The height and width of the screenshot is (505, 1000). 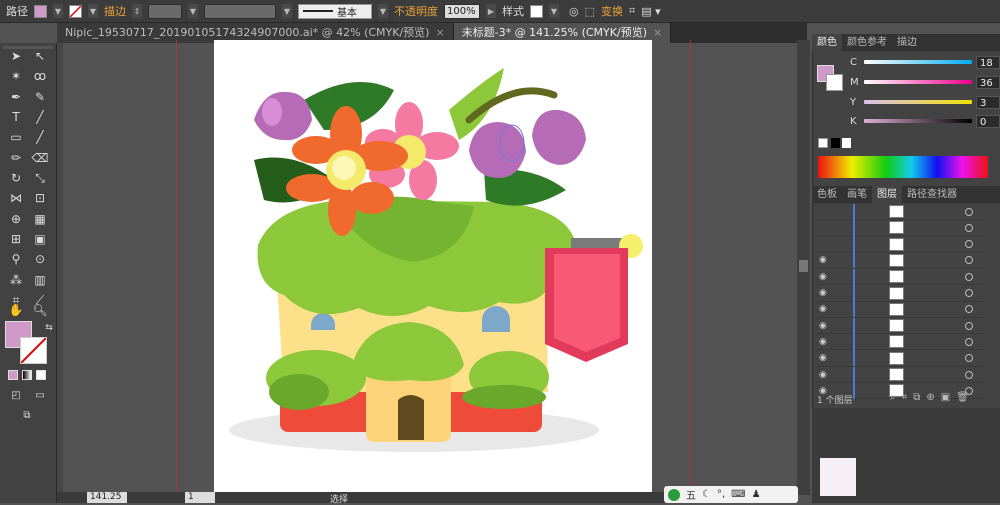 What do you see at coordinates (40, 310) in the screenshot?
I see `zoom-tool-icon: 🔍︎` at bounding box center [40, 310].